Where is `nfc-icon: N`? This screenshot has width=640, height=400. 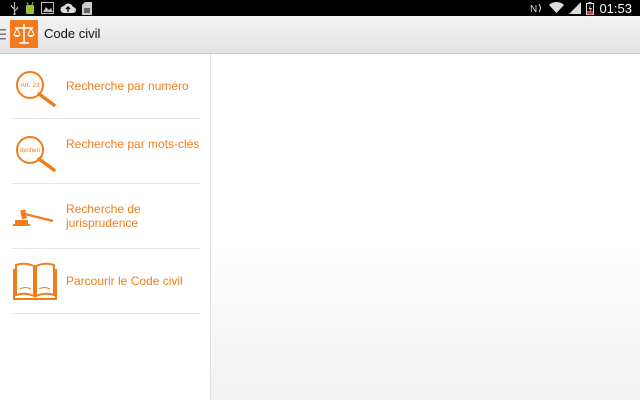
nfc-icon: N is located at coordinates (536, 8).